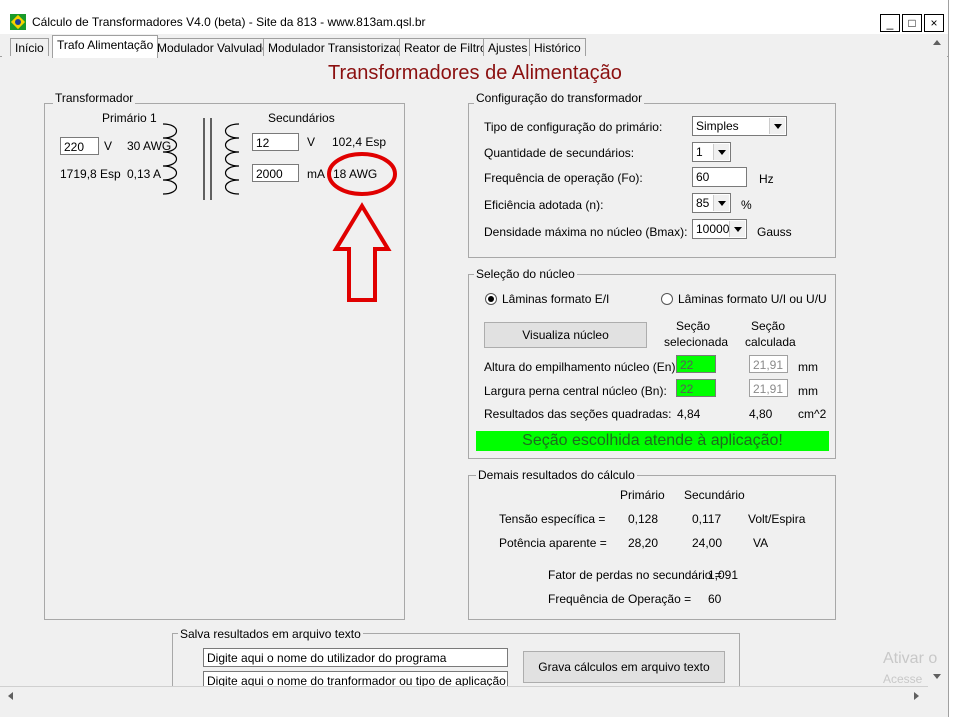 The image size is (958, 717). I want to click on tension-primary: 0,128, so click(643, 519).